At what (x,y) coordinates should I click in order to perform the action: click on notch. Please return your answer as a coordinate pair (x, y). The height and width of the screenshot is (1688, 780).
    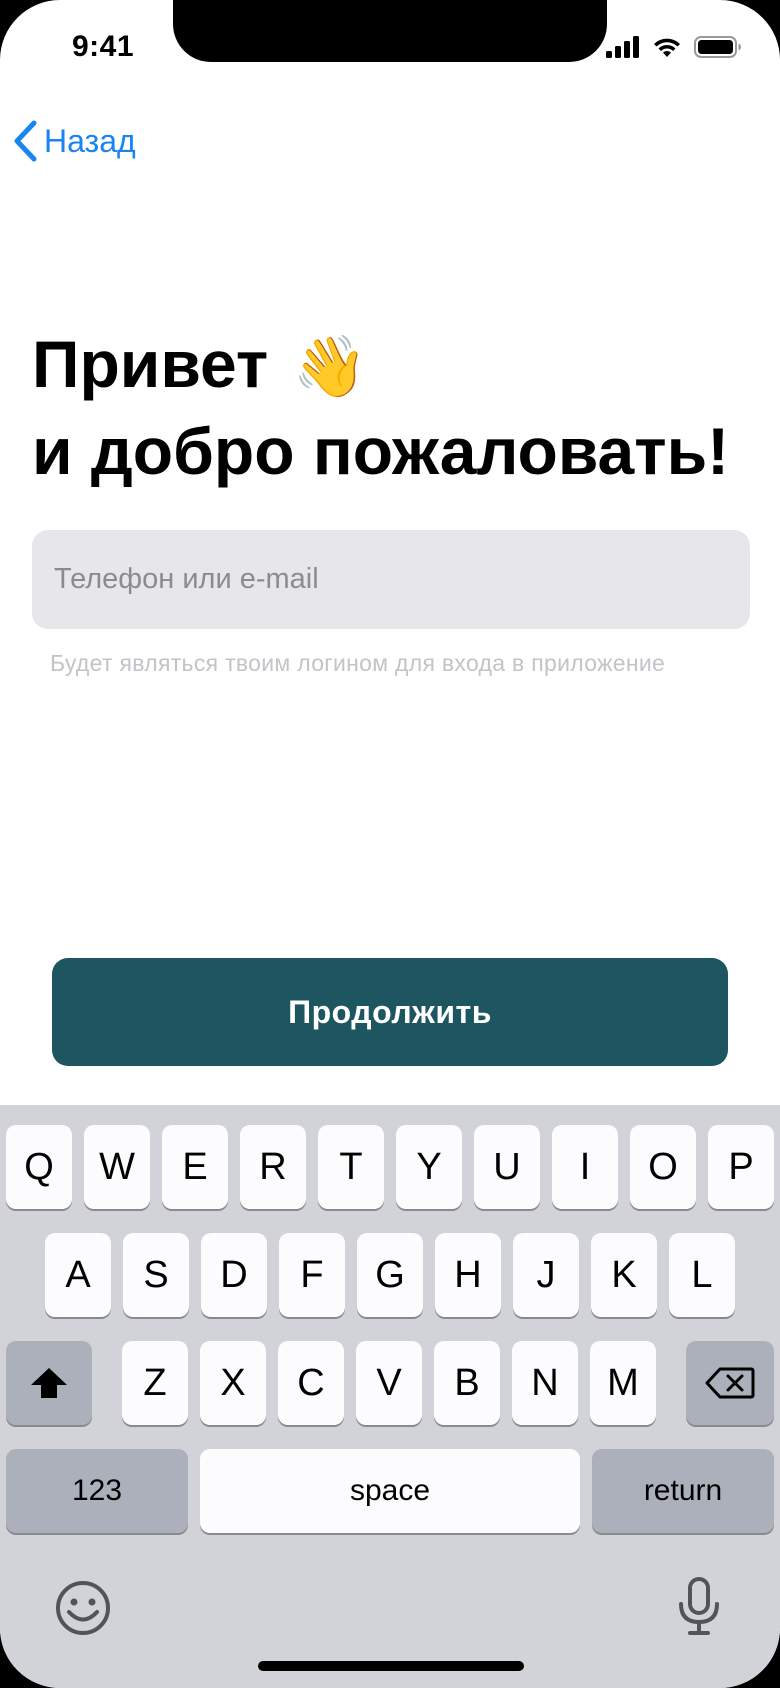
    Looking at the image, I should click on (390, 31).